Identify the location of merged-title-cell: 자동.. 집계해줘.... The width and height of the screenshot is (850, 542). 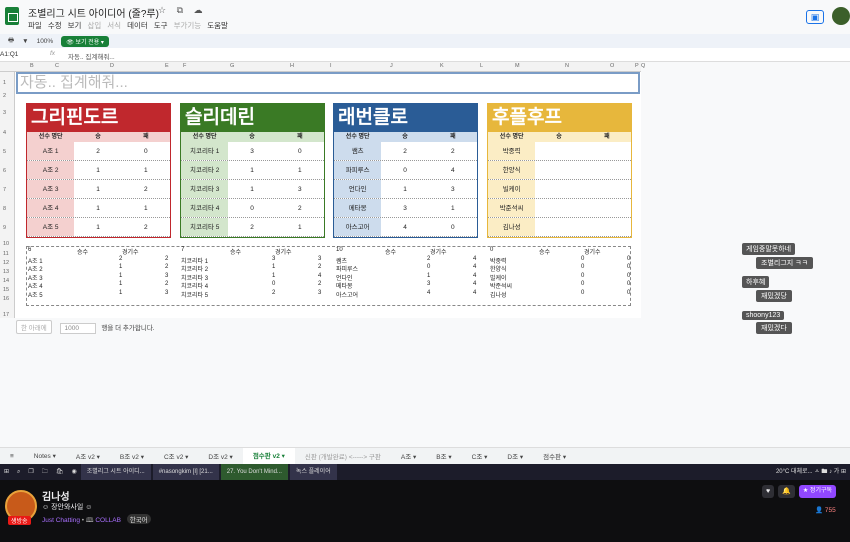
(328, 83).